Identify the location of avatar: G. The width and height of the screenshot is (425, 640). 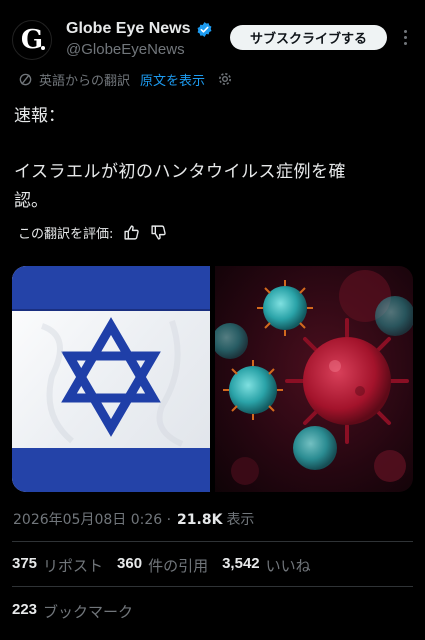
(32, 40).